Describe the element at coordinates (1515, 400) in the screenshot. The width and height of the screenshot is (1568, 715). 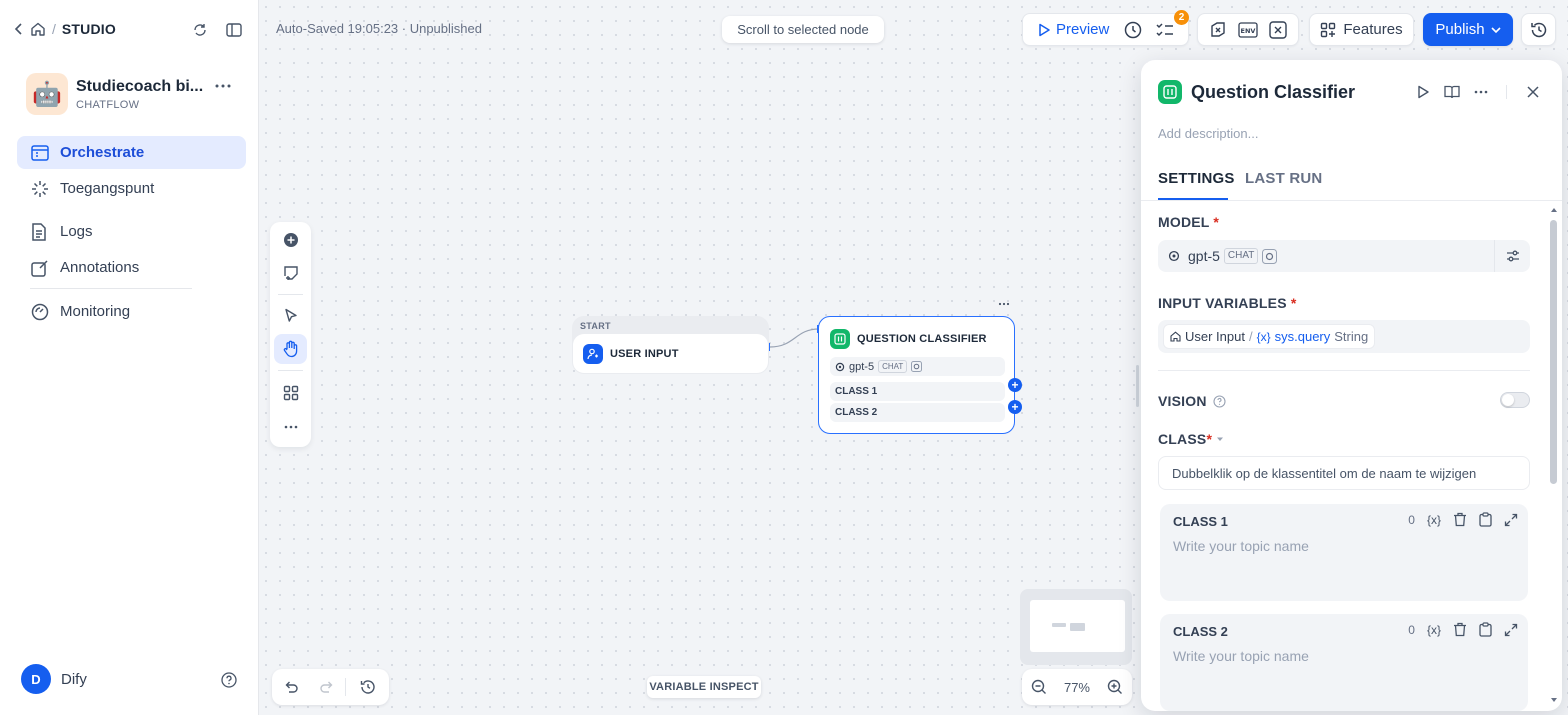
I see `vision-toggle` at that location.